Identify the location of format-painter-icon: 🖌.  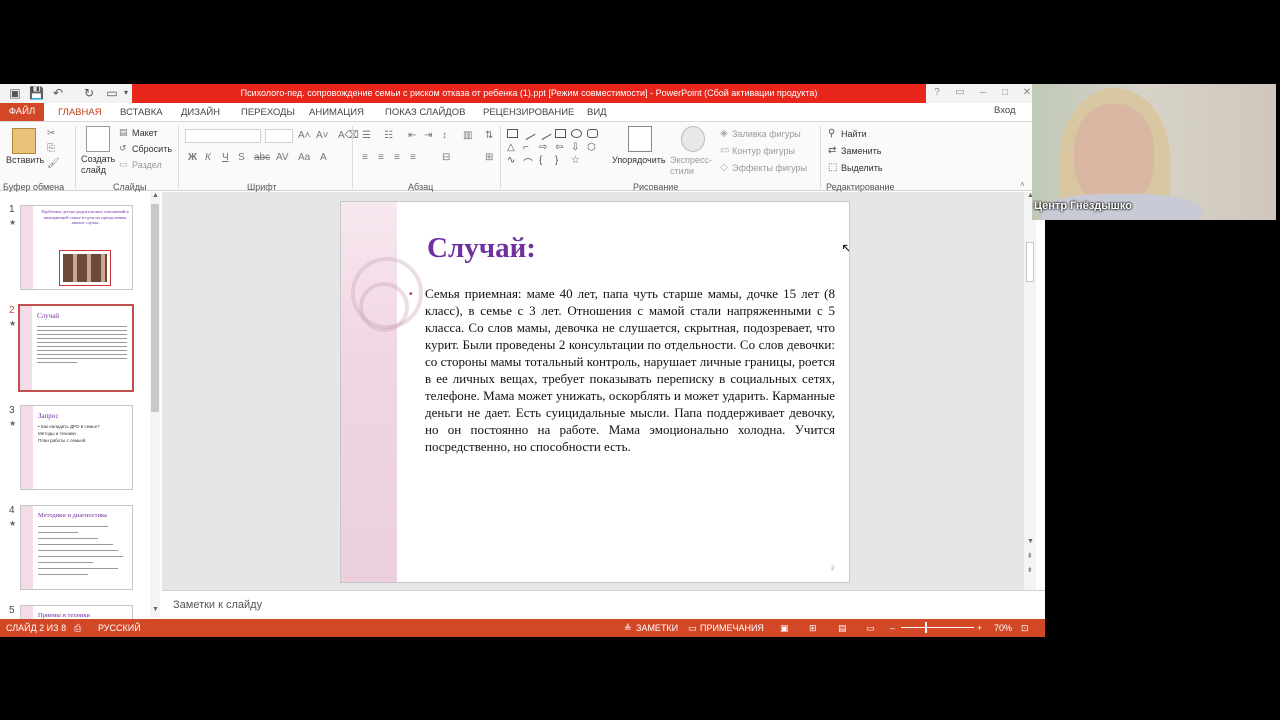
(53, 163).